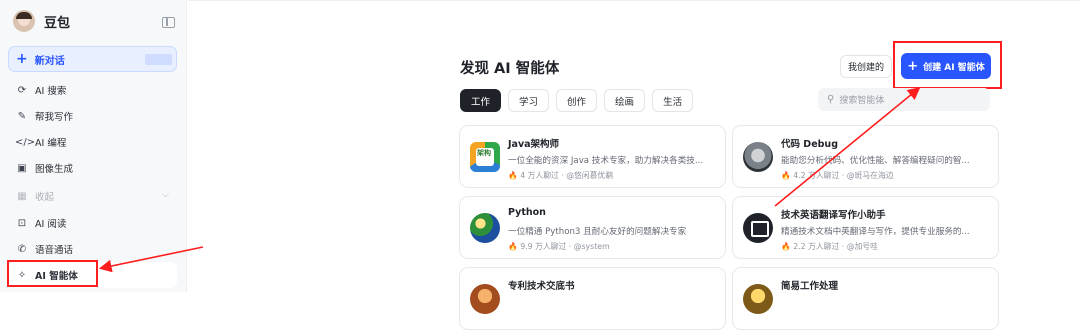  Describe the element at coordinates (529, 100) in the screenshot. I see `tab-study: 学习` at that location.